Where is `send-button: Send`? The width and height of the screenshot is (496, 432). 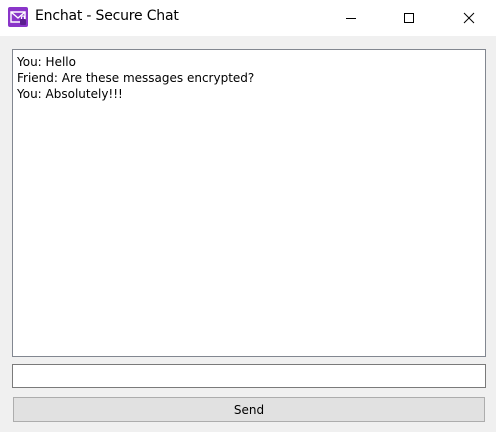
send-button: Send is located at coordinates (249, 409).